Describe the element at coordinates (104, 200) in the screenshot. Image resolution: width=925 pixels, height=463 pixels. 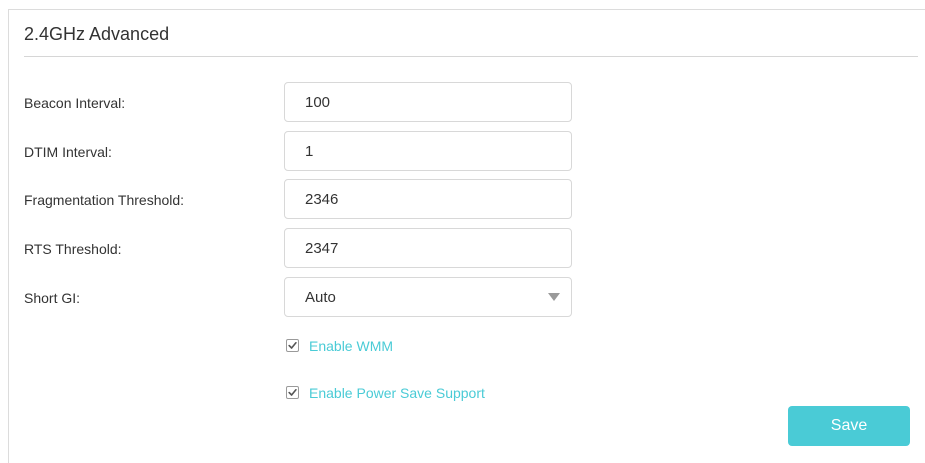
I see `fragmentation-threshold-label: Fragmentation Threshold:` at that location.